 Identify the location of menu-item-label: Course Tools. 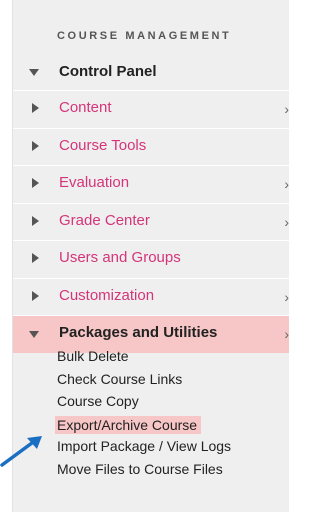
(103, 145).